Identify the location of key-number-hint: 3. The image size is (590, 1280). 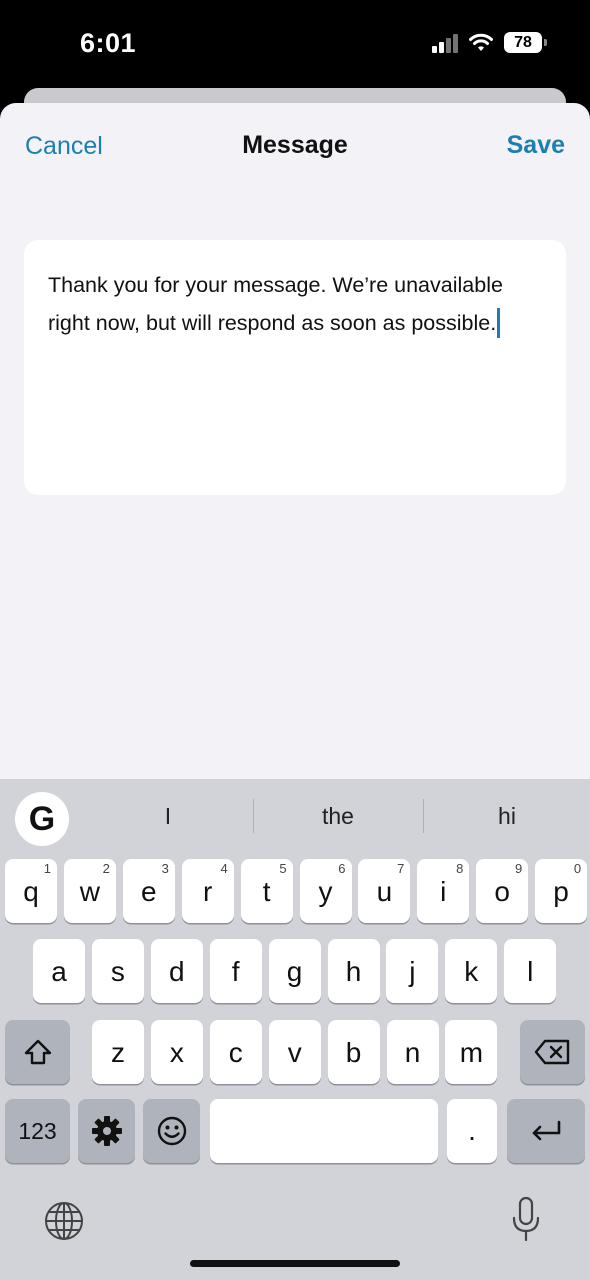
(165, 868).